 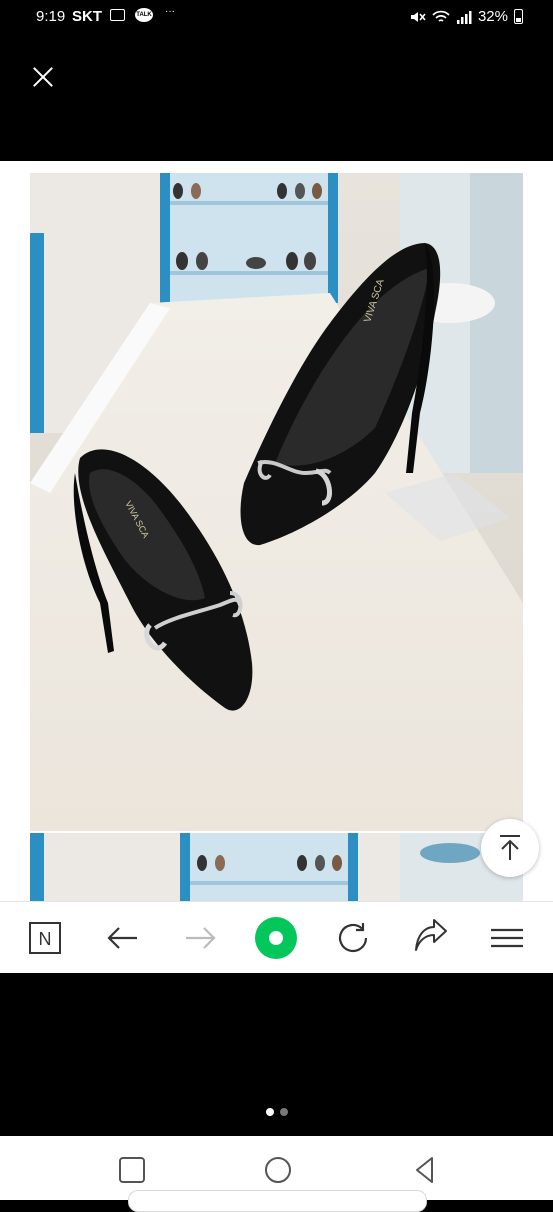 I want to click on forward-arrow-icon, so click(x=201, y=938).